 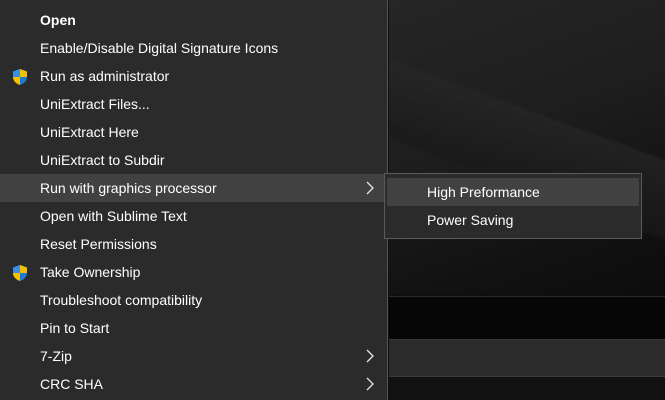 What do you see at coordinates (105, 76) in the screenshot?
I see `menu-item-label: Run as administrator` at bounding box center [105, 76].